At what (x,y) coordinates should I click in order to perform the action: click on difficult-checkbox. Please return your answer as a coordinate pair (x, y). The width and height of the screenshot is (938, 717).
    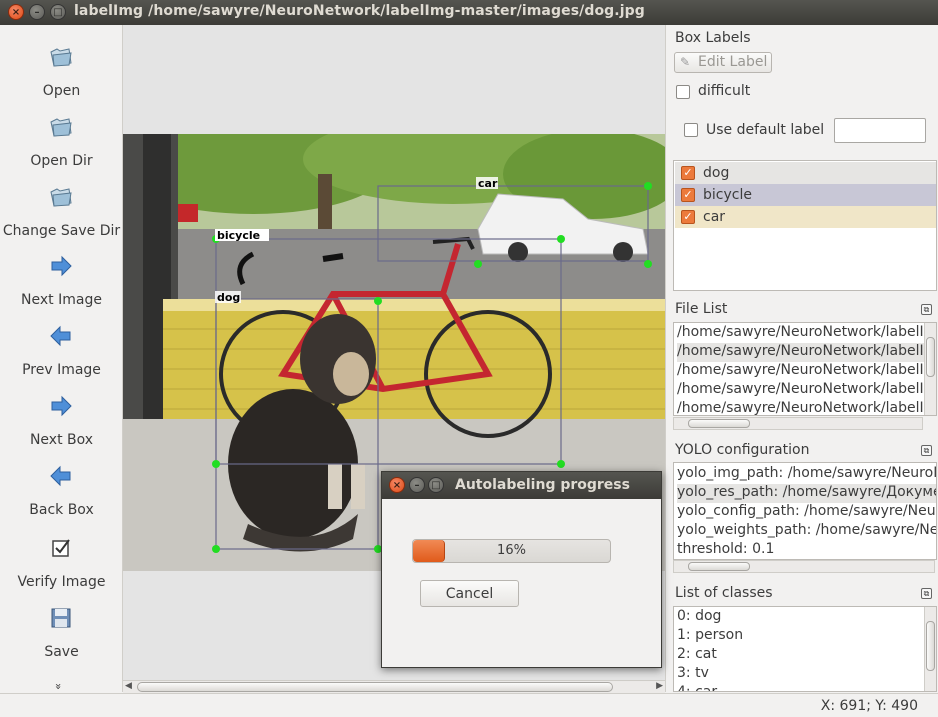
    Looking at the image, I should click on (683, 92).